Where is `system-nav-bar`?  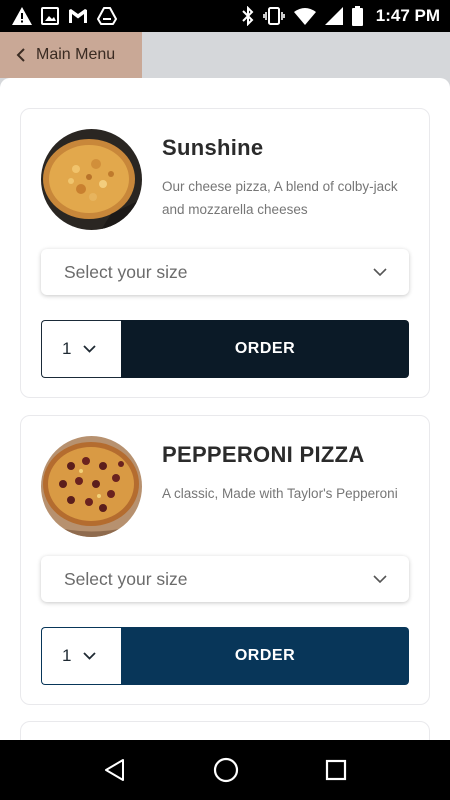 system-nav-bar is located at coordinates (225, 770).